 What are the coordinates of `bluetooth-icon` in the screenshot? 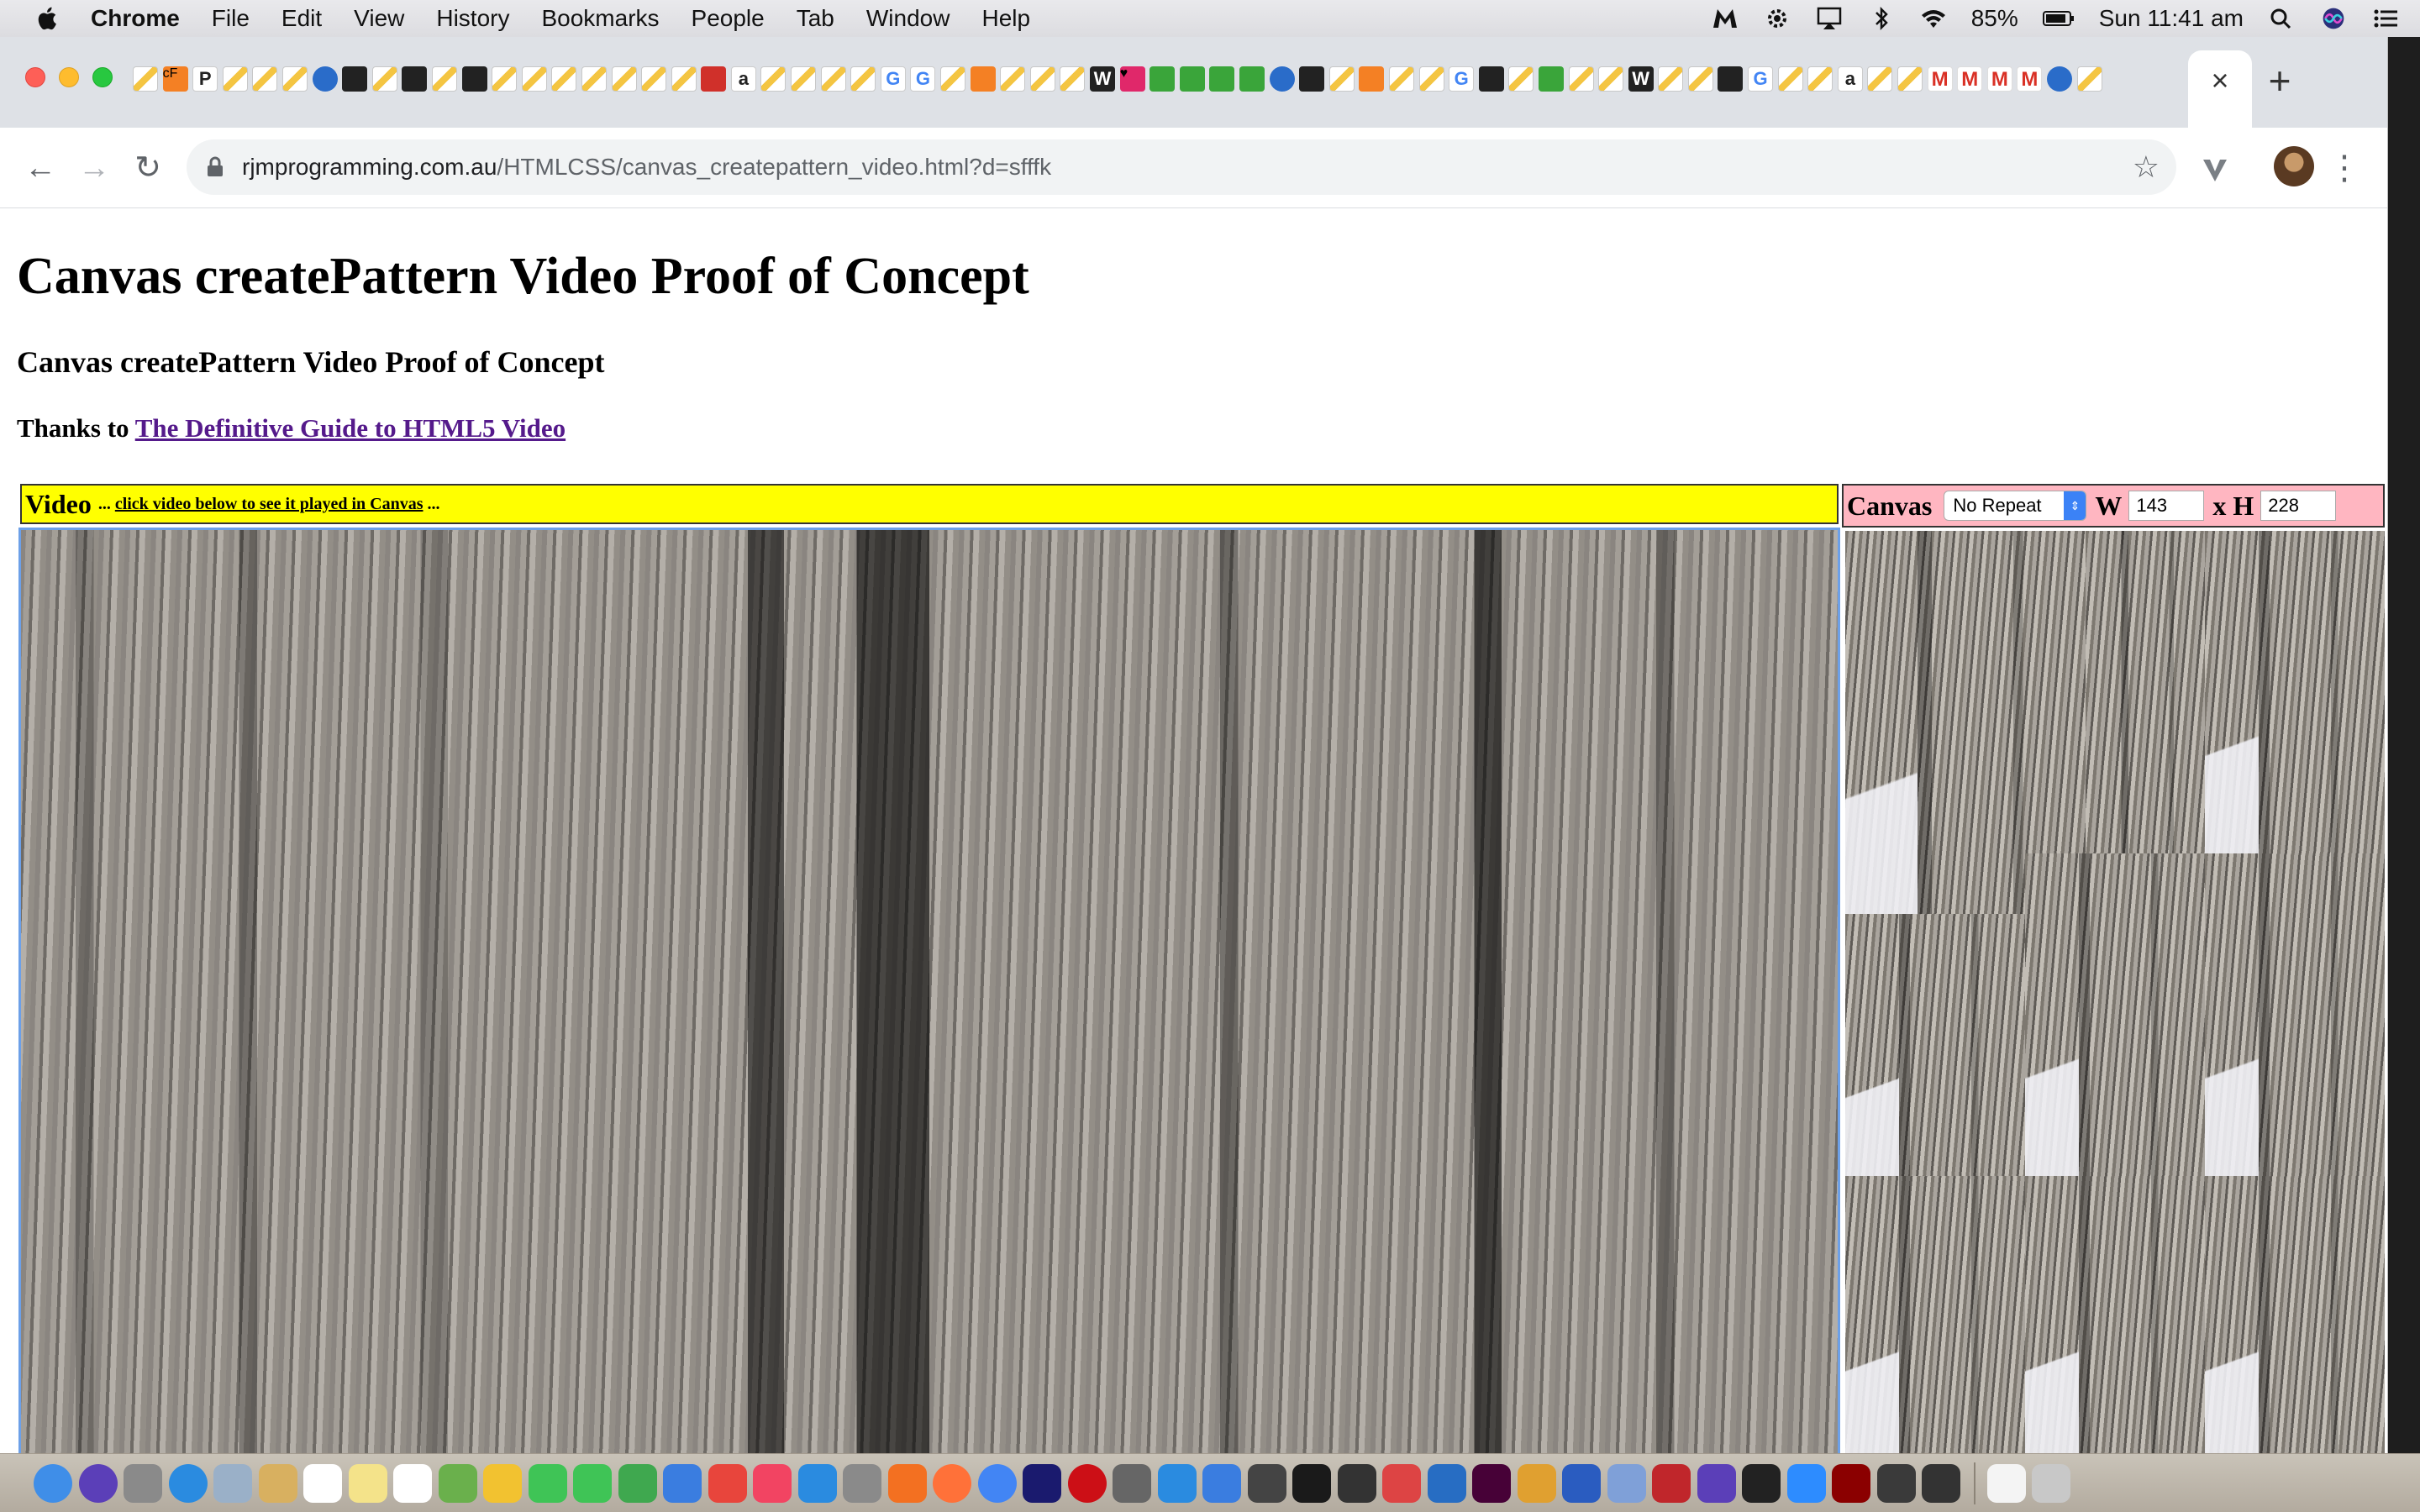 It's located at (1881, 18).